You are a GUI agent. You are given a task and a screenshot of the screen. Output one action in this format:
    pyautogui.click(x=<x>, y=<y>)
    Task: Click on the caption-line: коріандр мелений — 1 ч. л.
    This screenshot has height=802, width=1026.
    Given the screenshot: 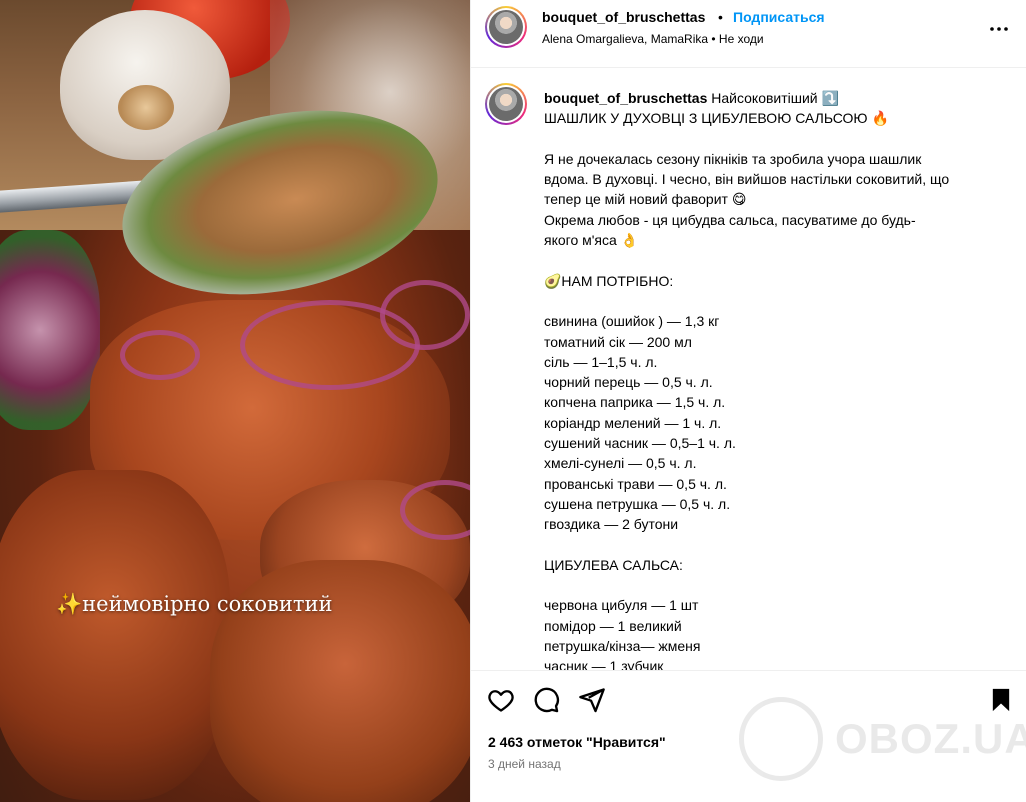 What is the action you would take?
    pyautogui.click(x=633, y=422)
    